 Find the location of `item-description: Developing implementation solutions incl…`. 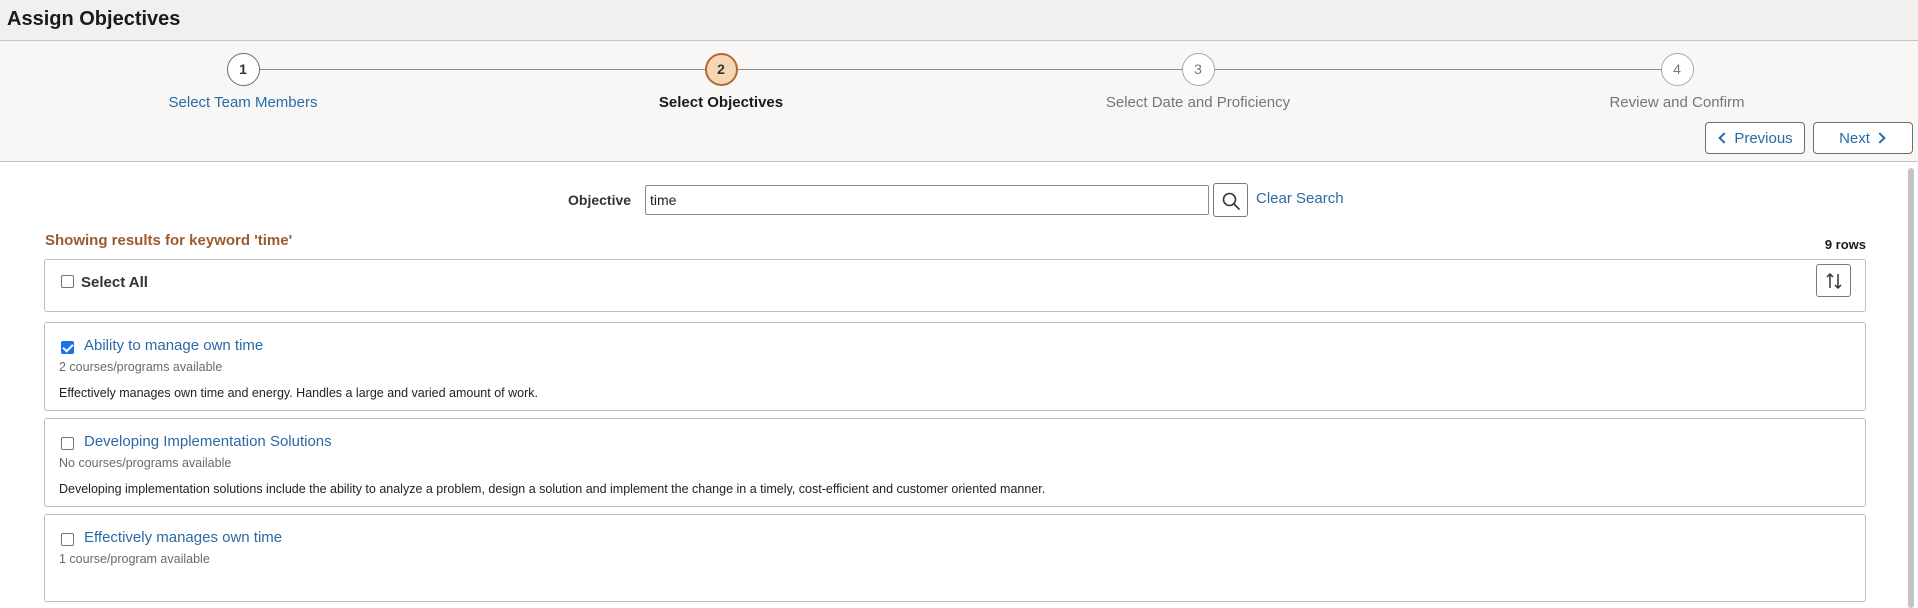

item-description: Developing implementation solutions incl… is located at coordinates (552, 489).